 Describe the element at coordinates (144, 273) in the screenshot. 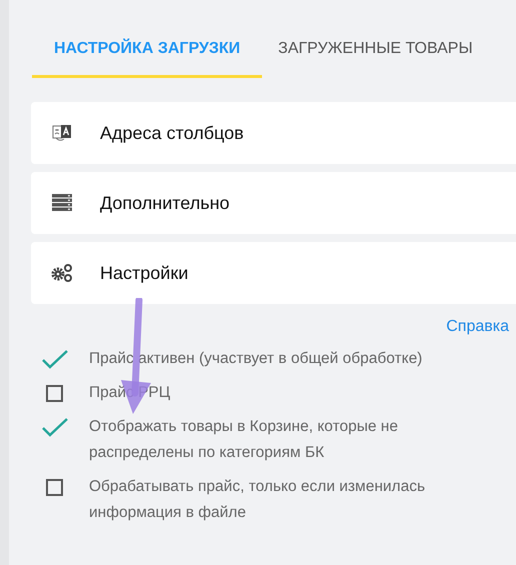

I see `section-label: Настройки` at that location.